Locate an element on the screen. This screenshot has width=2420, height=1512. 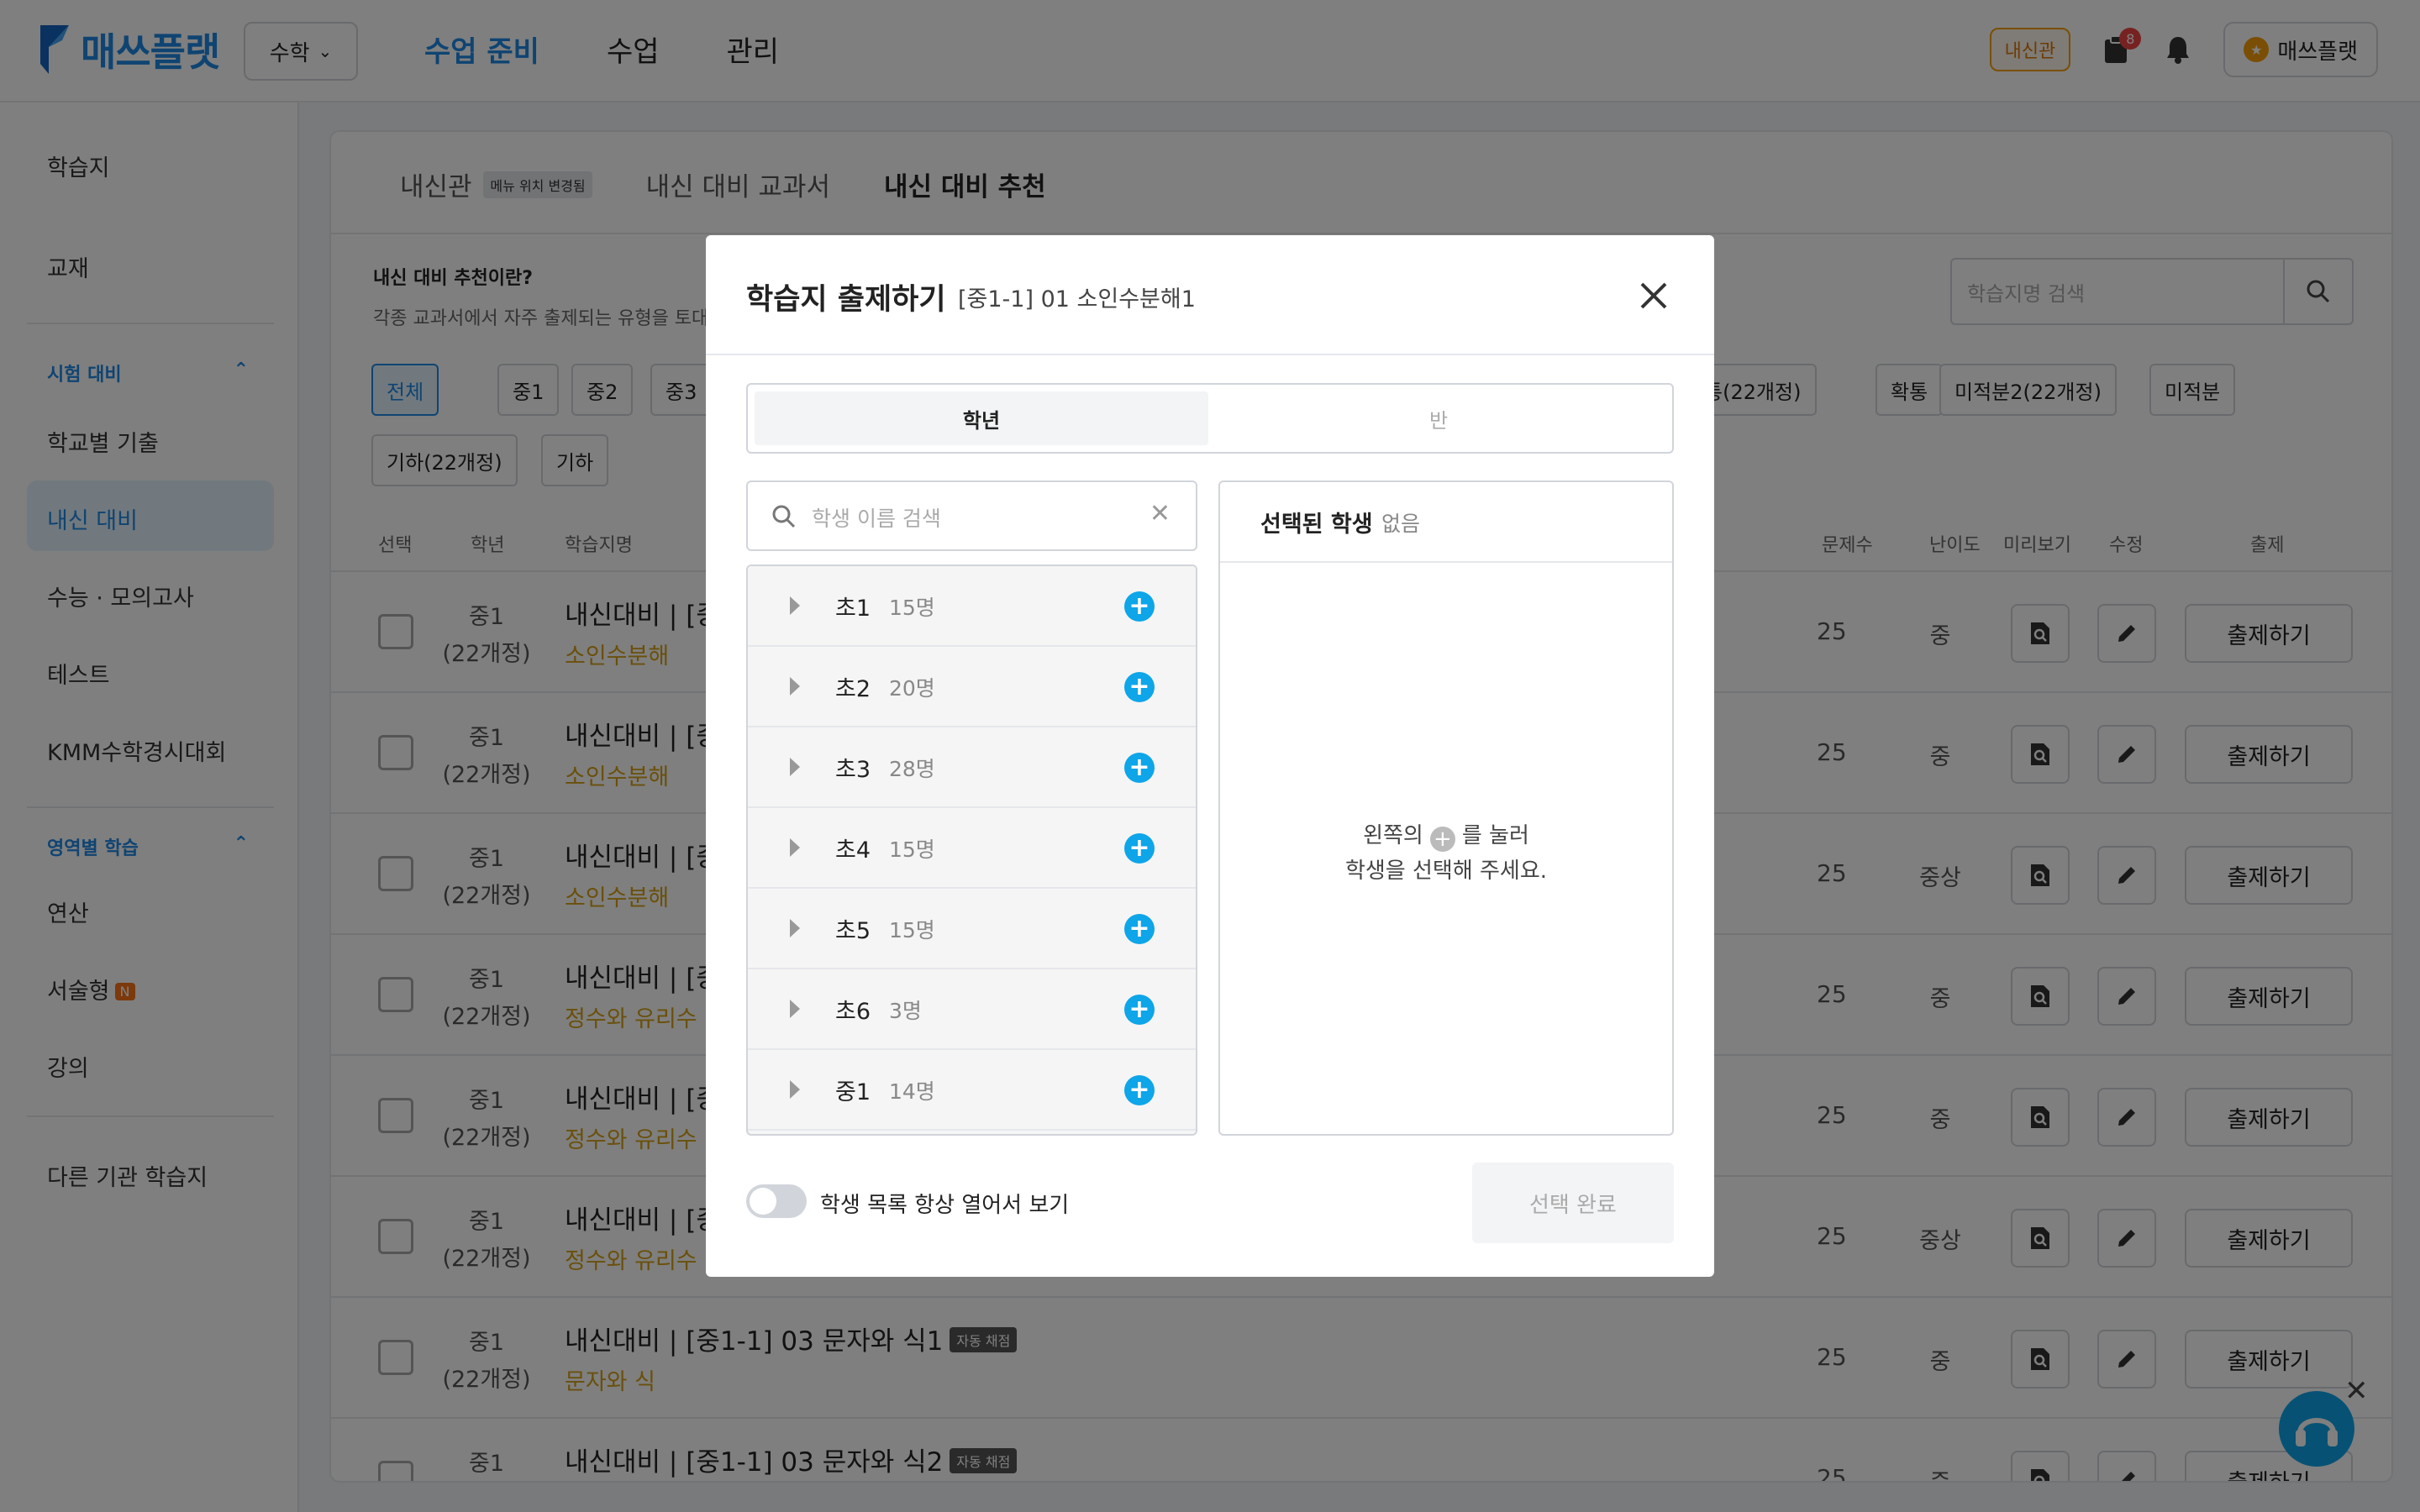
plus-icon: + is located at coordinates (1442, 839).